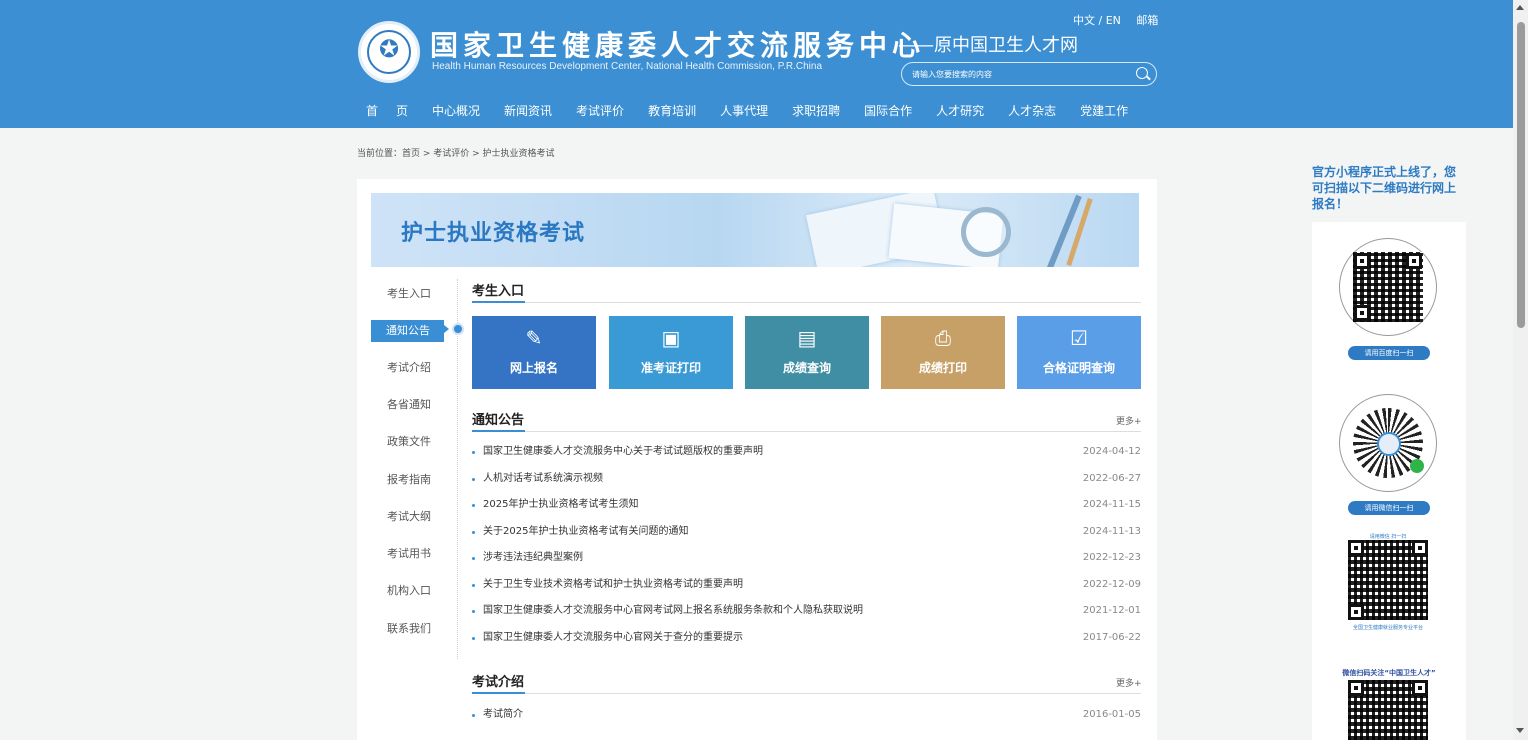 This screenshot has height=740, width=1528. I want to click on side-item-books: 考试用书, so click(407, 554).